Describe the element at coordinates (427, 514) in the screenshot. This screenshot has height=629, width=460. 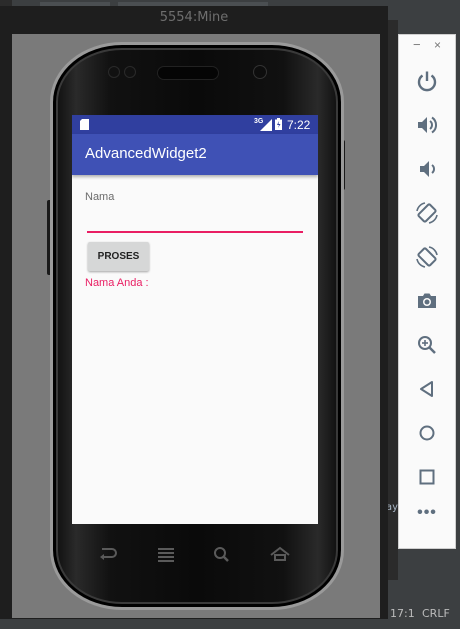
I see `more-icon: •••` at that location.